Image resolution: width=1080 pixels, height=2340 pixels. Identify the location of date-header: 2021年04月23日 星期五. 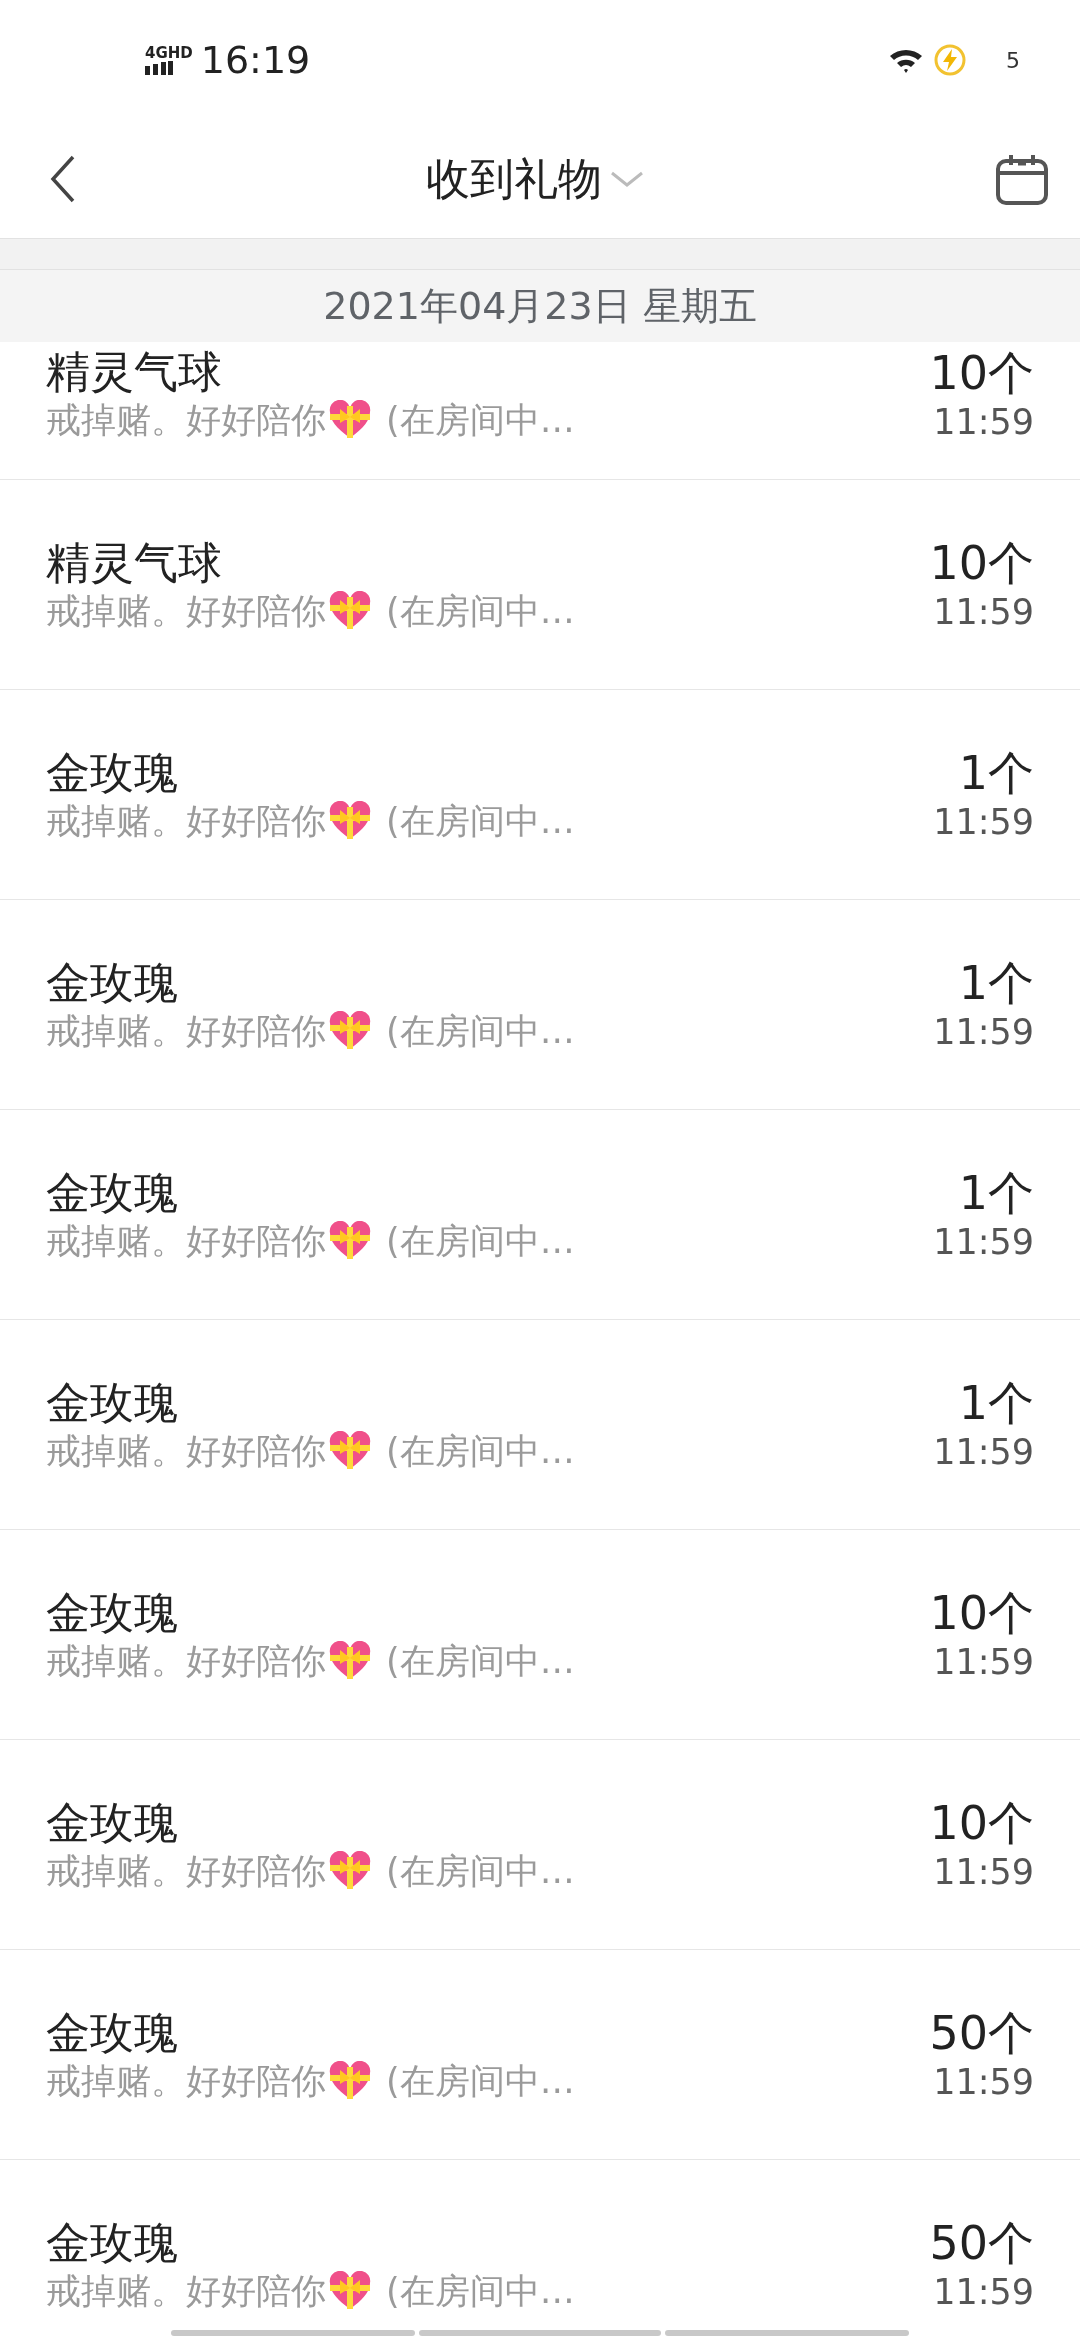
(540, 306).